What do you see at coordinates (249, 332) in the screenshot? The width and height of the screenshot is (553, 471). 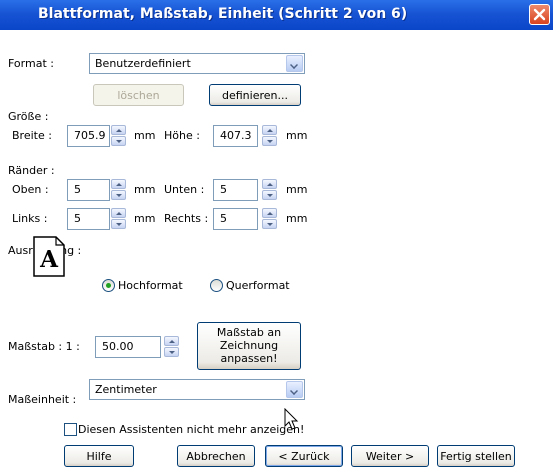 I see `fit-scale-line-1: Maßstab an` at bounding box center [249, 332].